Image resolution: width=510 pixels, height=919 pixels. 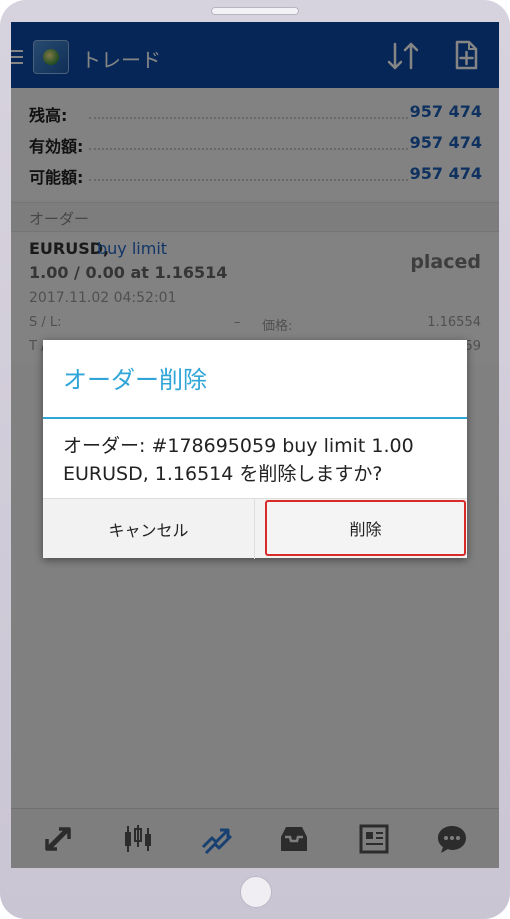 I want to click on cancel-button: キャンセル, so click(x=149, y=529).